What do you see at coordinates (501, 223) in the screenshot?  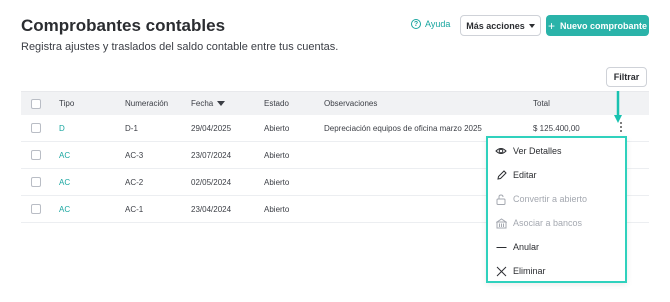 I see `bank-icon` at bounding box center [501, 223].